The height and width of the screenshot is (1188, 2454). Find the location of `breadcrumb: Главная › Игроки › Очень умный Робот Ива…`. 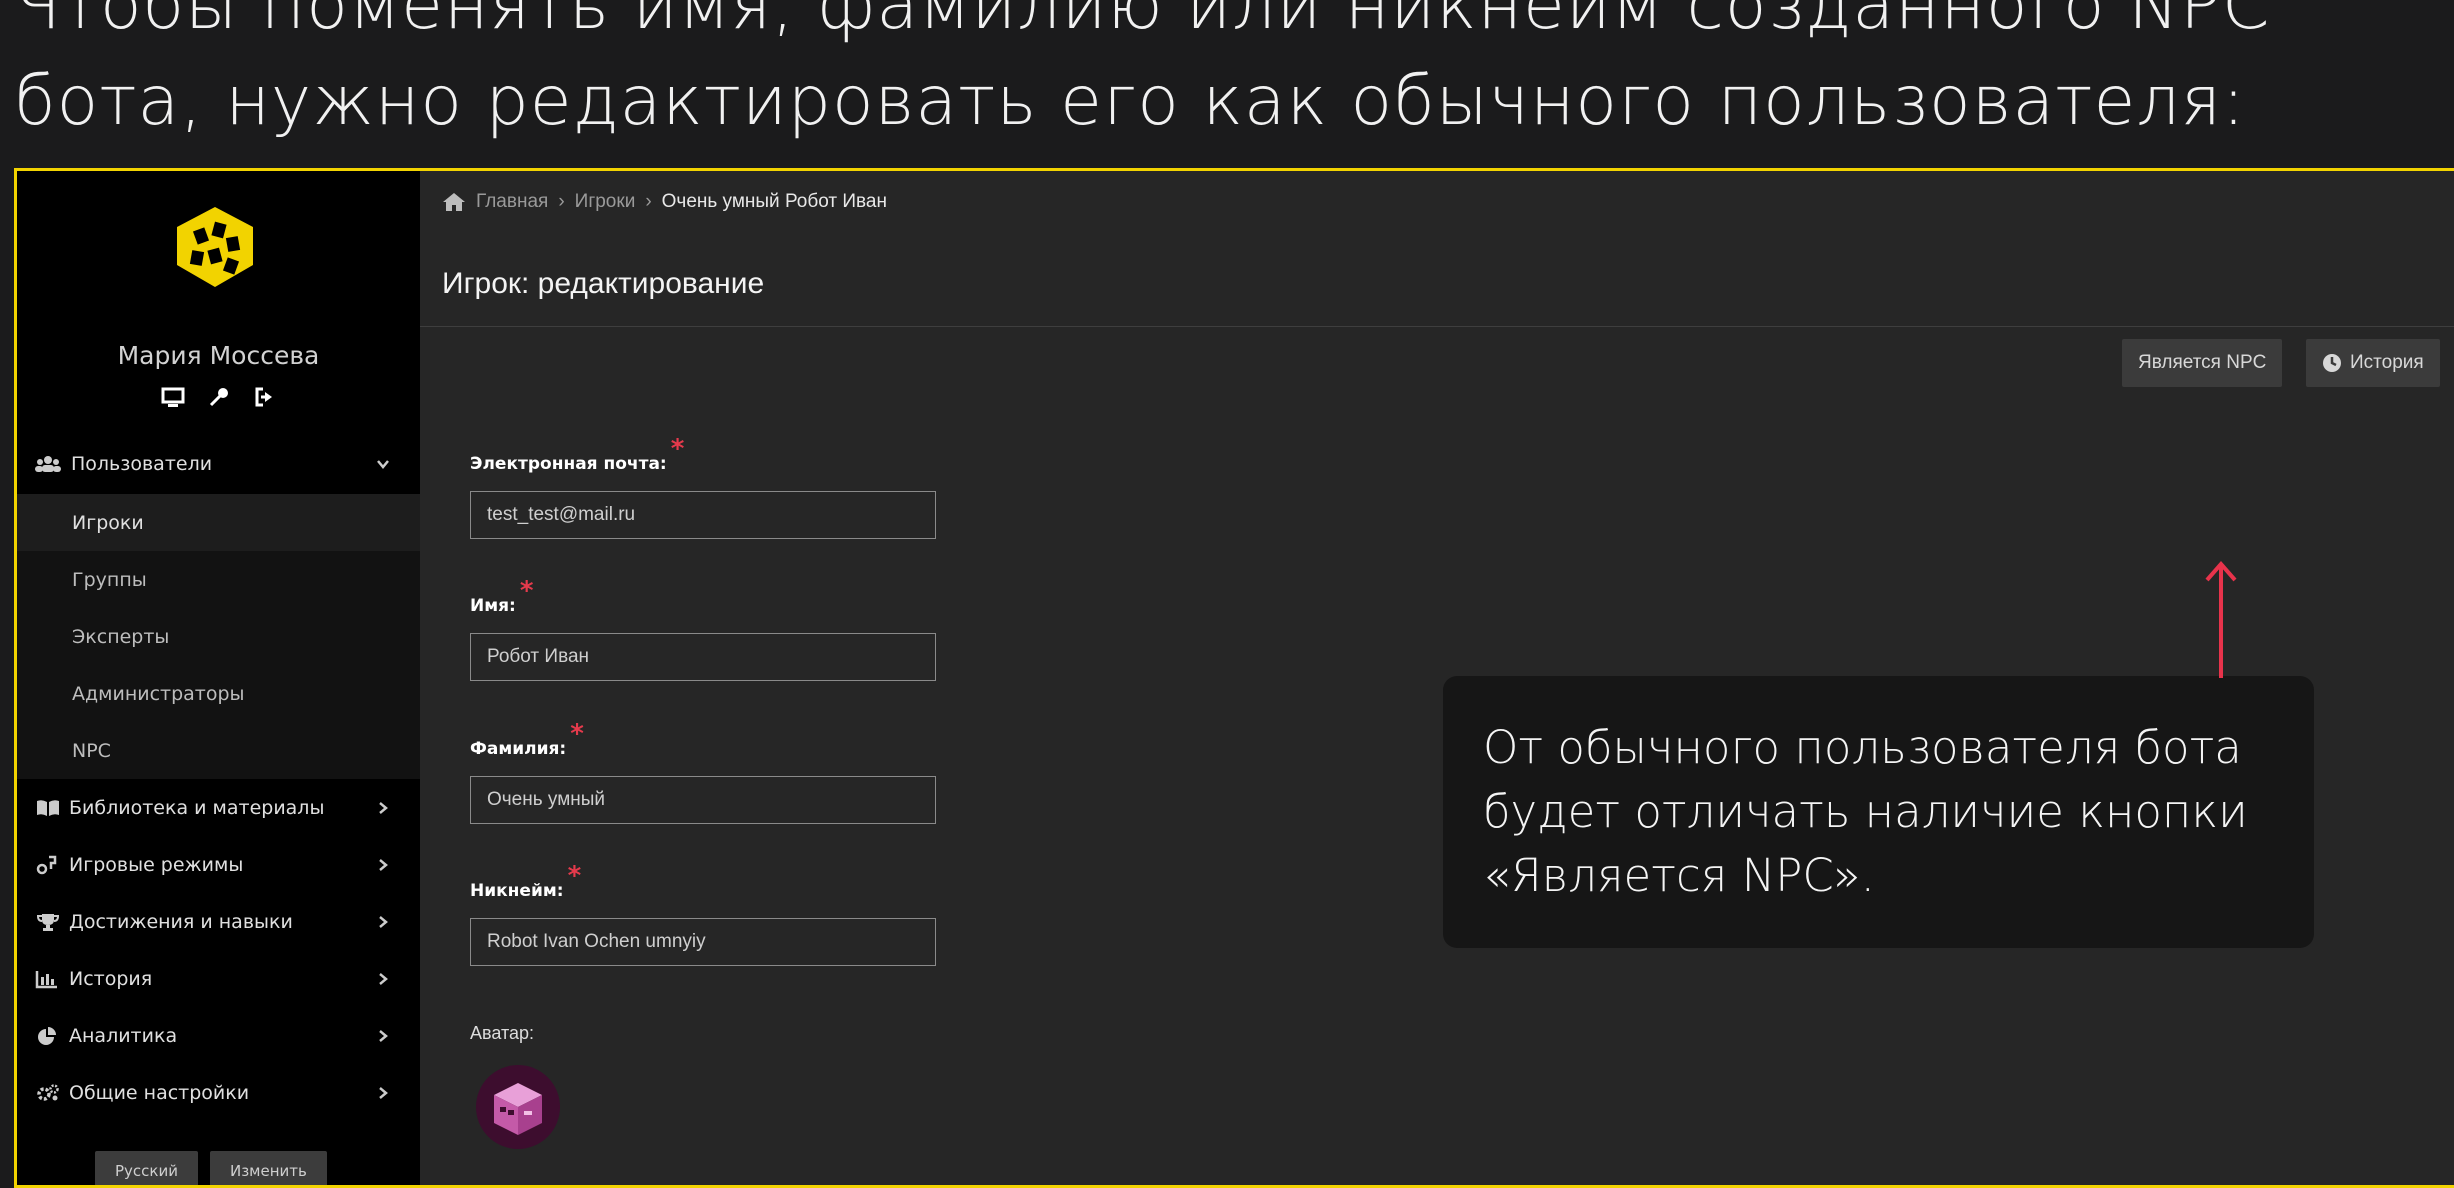

breadcrumb: Главная › Игроки › Очень умный Робот Ива… is located at coordinates (664, 202).